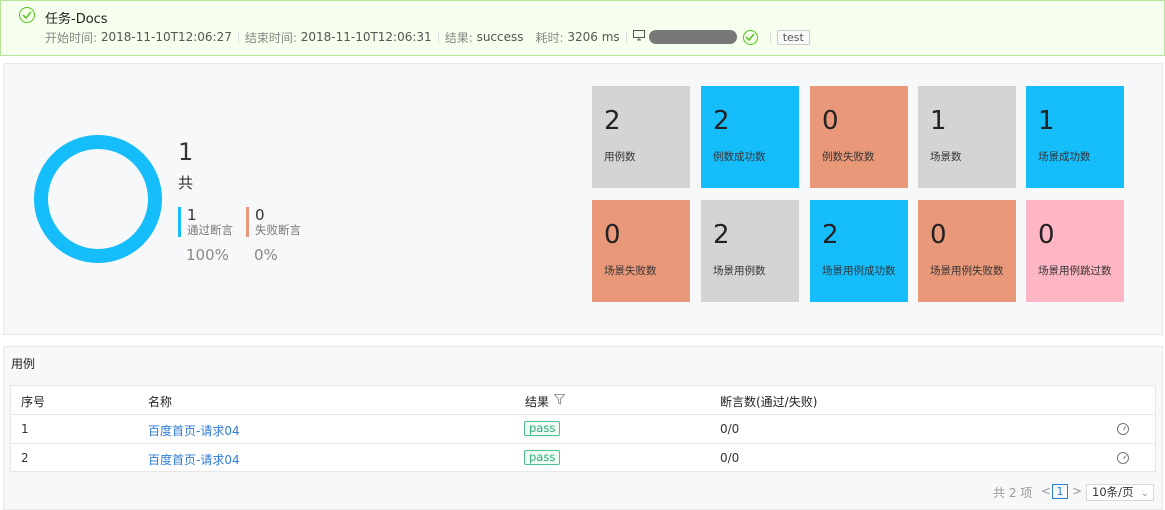  Describe the element at coordinates (750, 251) in the screenshot. I see `card-scene-case-count: 2 场景用例数` at that location.